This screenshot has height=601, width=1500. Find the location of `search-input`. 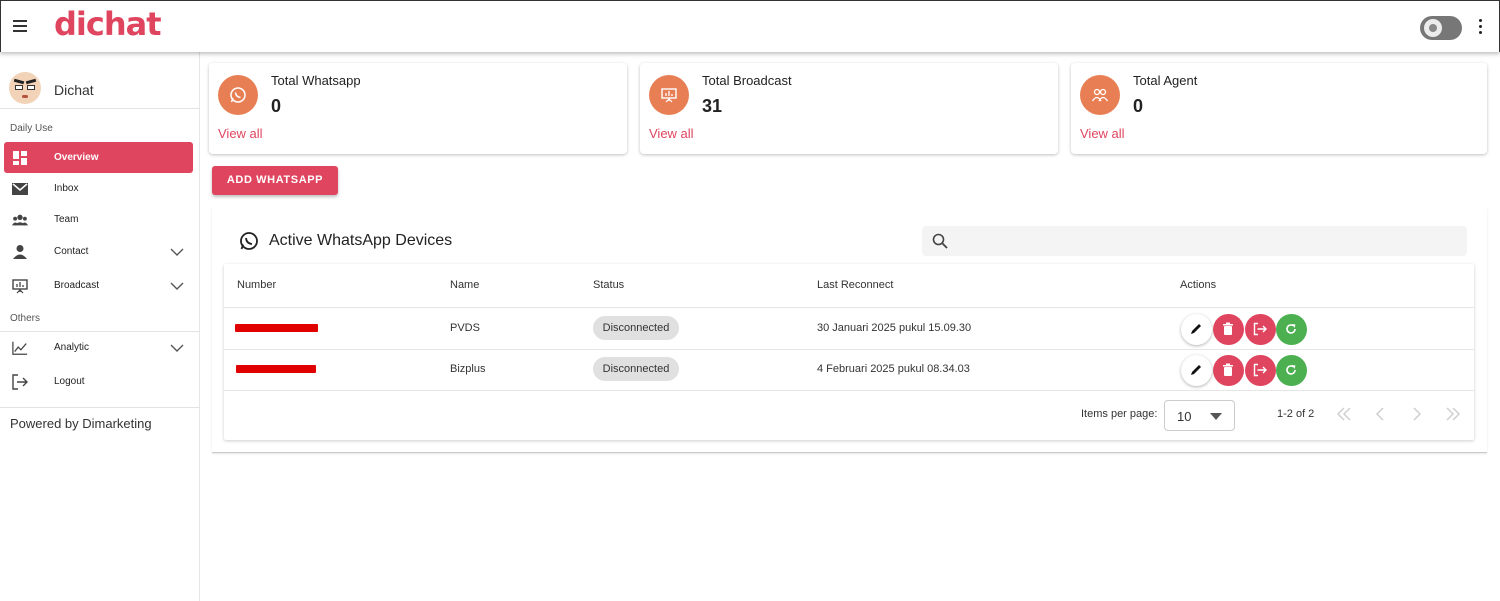

search-input is located at coordinates (1208, 241).